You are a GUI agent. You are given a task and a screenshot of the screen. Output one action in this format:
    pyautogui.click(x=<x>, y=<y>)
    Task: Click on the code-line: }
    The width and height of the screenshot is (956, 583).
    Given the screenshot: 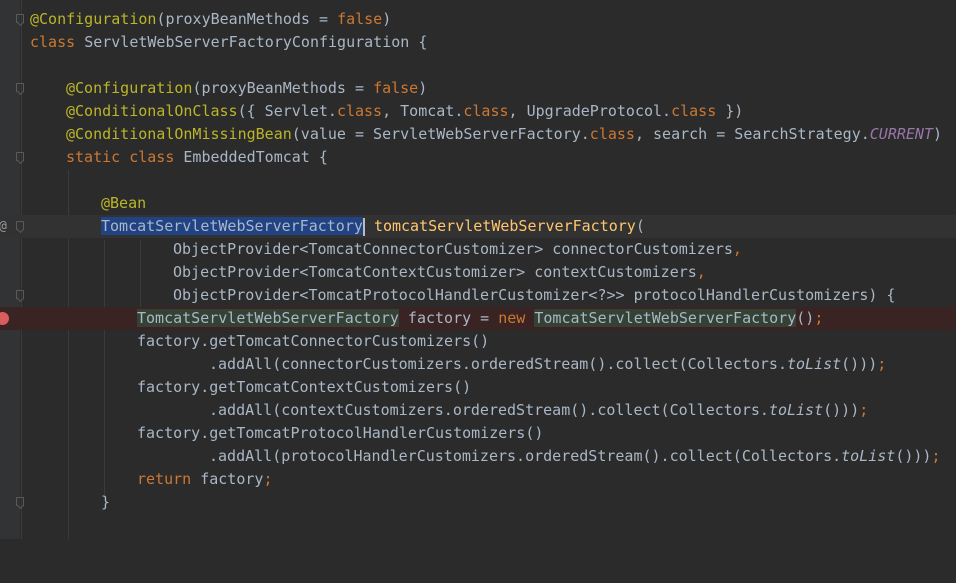 What is the action you would take?
    pyautogui.click(x=478, y=502)
    